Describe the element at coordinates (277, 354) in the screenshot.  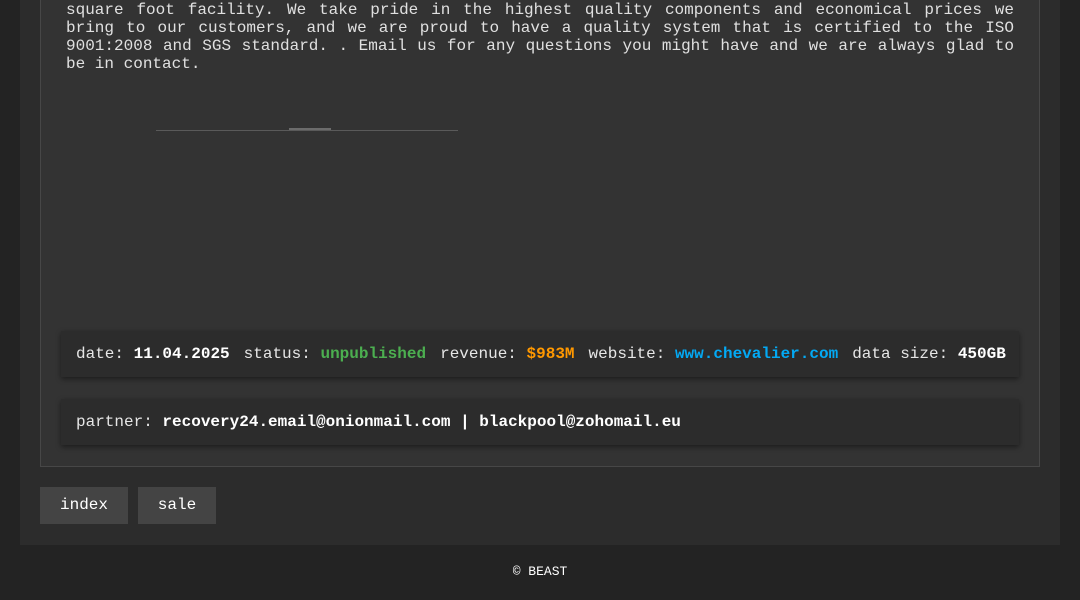
I see `status-label: status:` at that location.